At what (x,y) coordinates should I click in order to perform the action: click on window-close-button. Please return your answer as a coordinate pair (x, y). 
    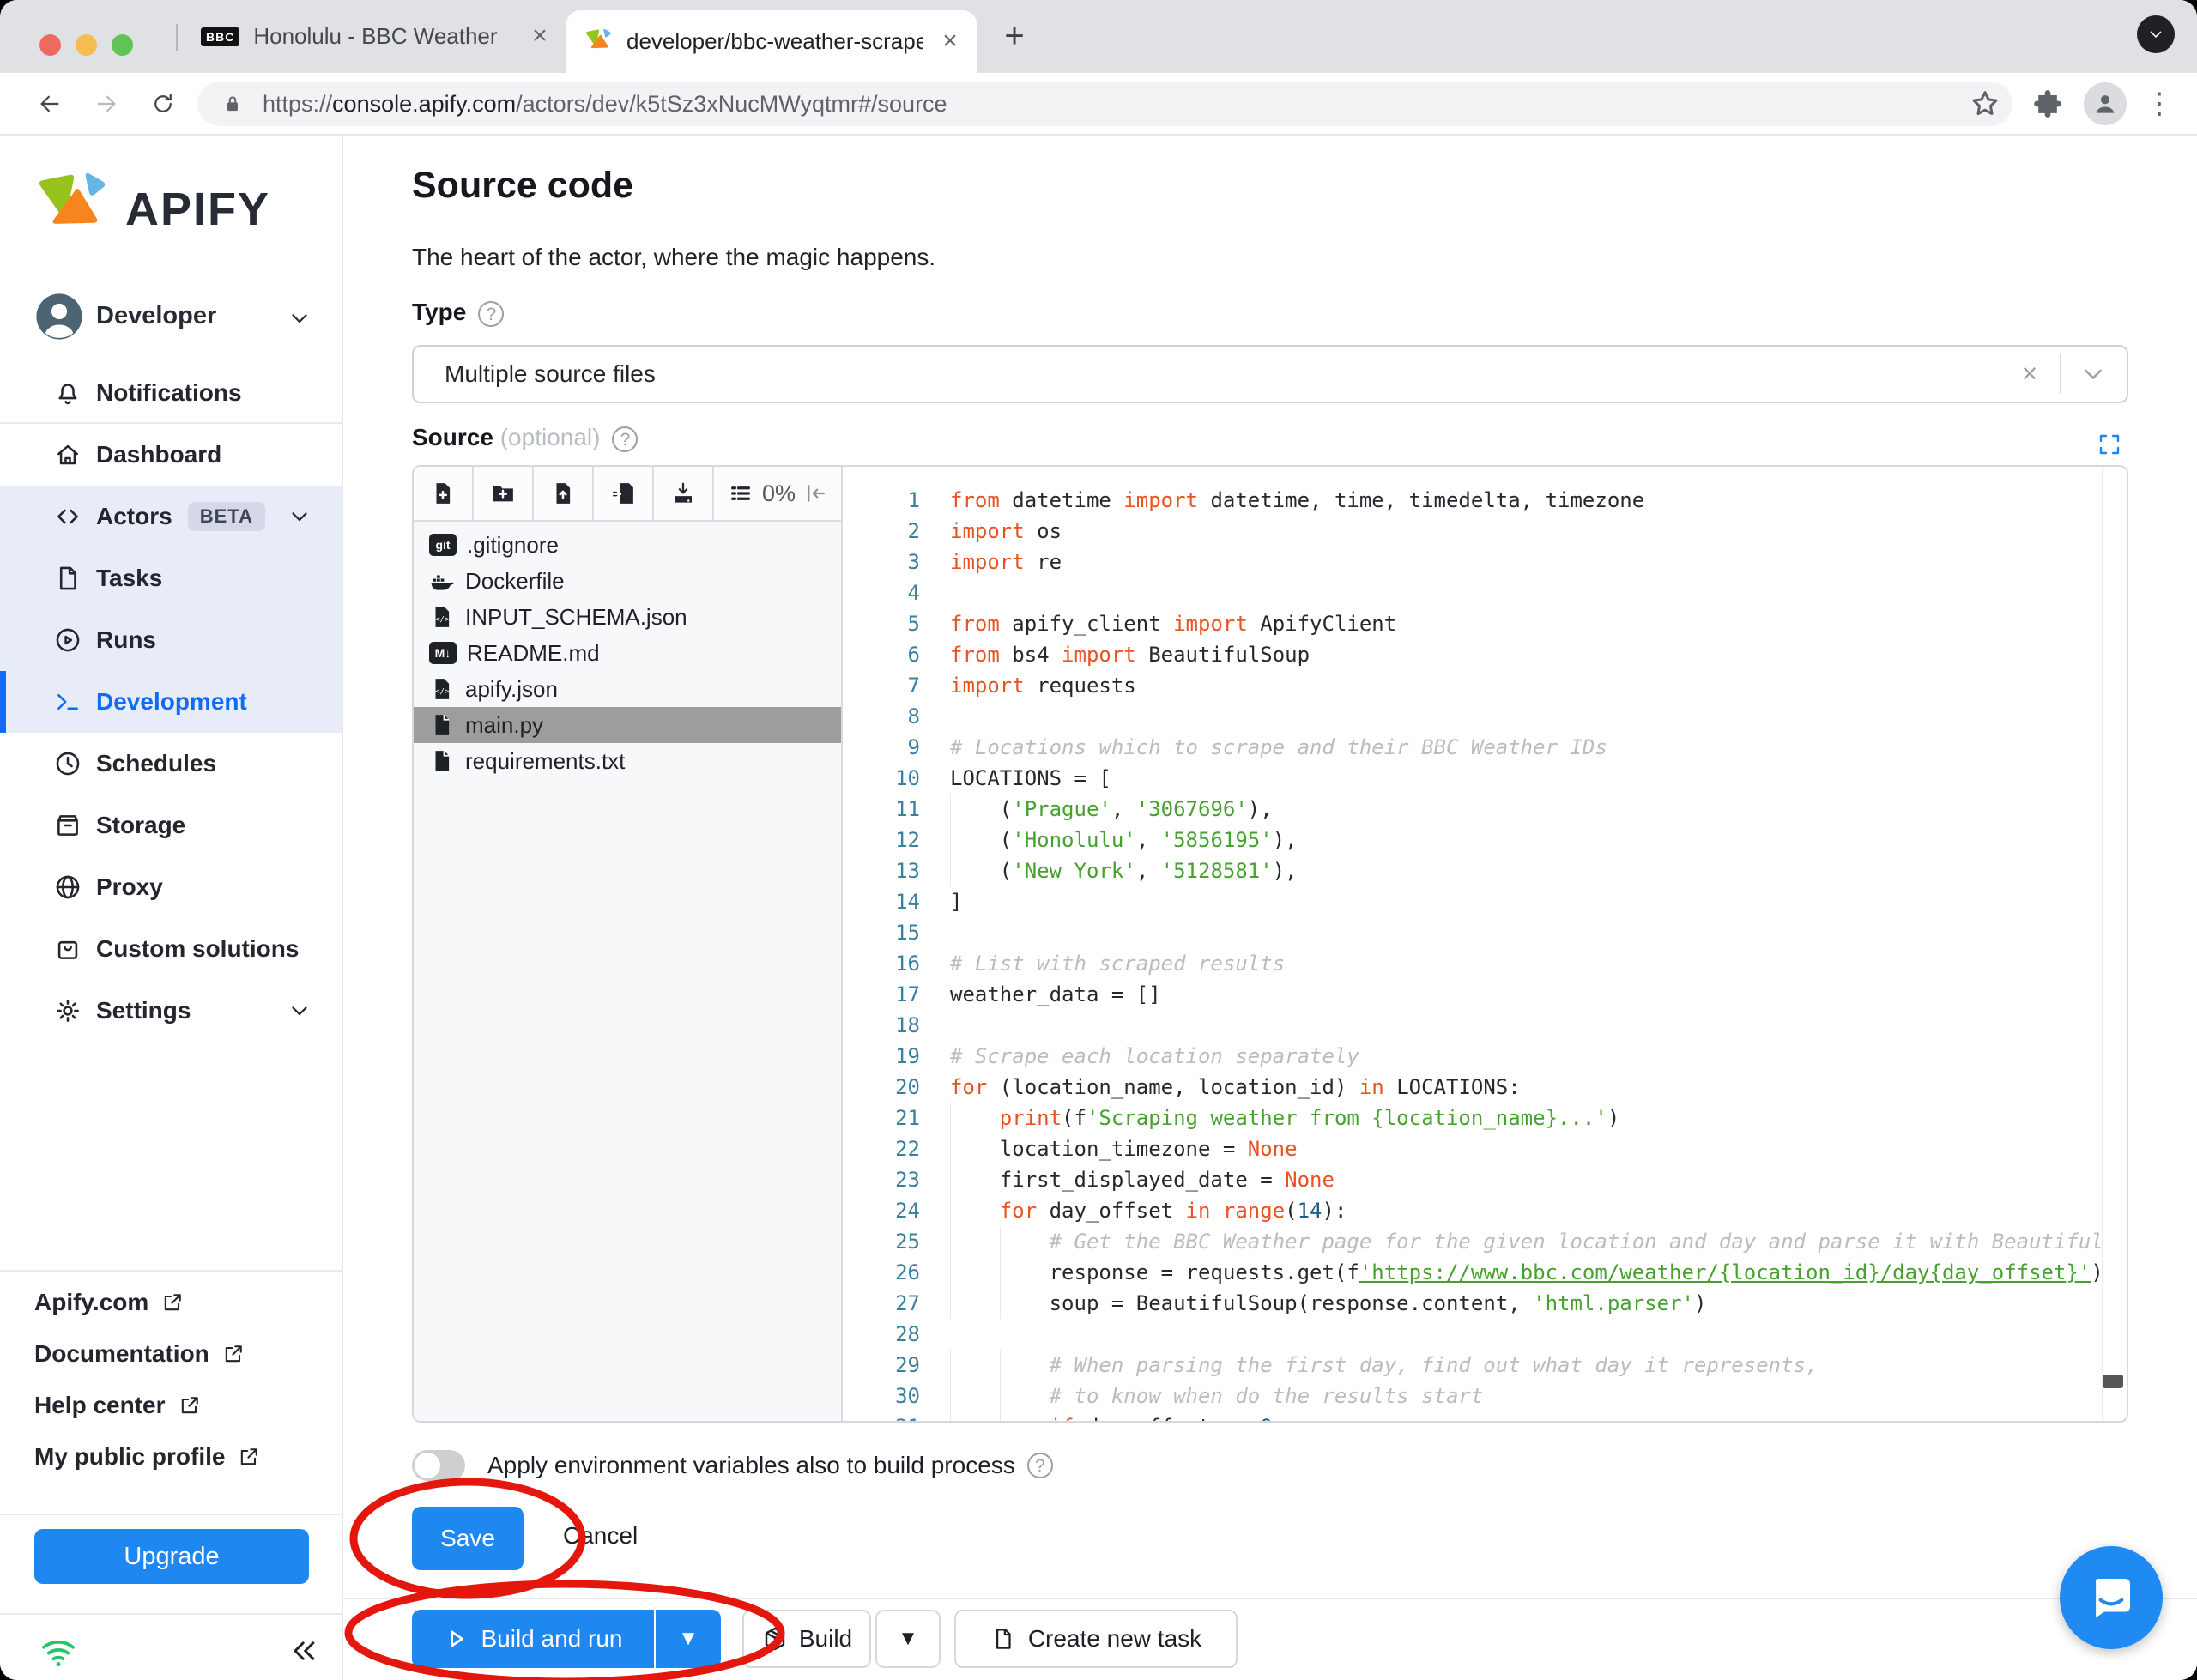
    Looking at the image, I should click on (50, 45).